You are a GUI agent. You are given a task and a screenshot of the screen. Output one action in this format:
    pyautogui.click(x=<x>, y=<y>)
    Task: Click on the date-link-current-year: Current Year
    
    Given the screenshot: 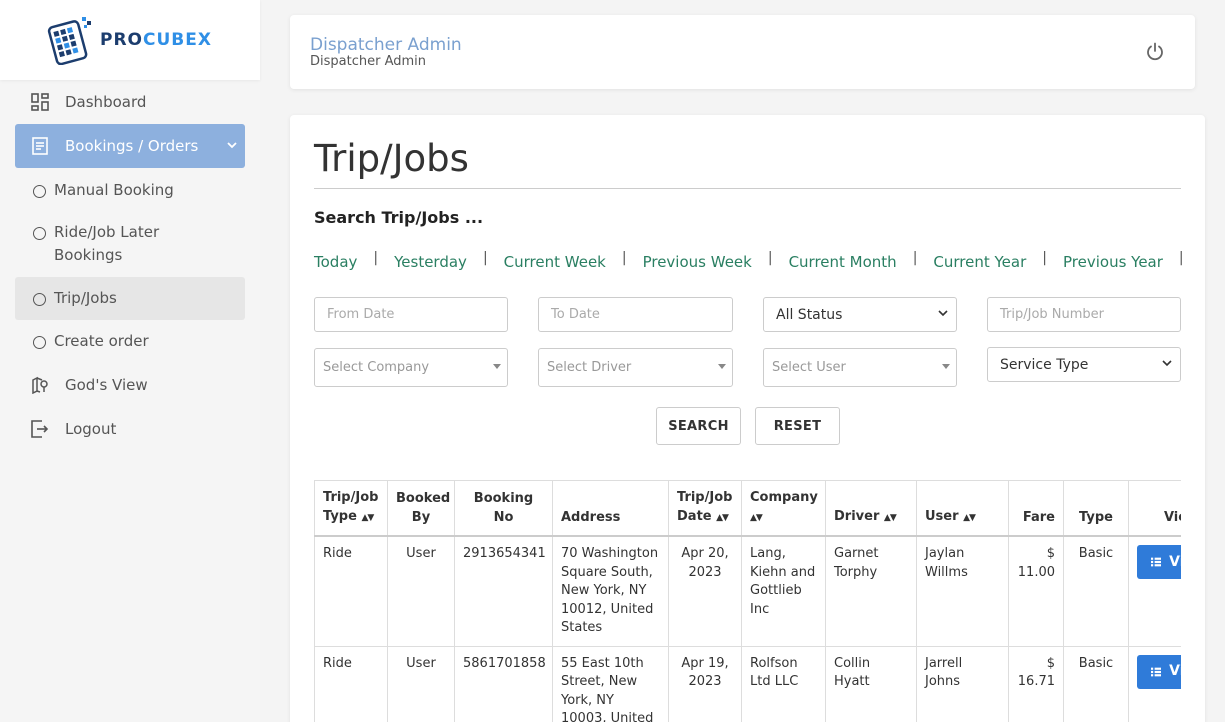 What is the action you would take?
    pyautogui.click(x=979, y=262)
    